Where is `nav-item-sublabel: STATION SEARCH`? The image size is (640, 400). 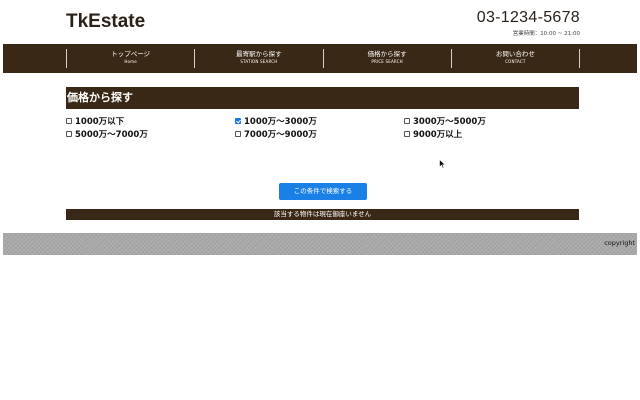
nav-item-sublabel: STATION SEARCH is located at coordinates (259, 61).